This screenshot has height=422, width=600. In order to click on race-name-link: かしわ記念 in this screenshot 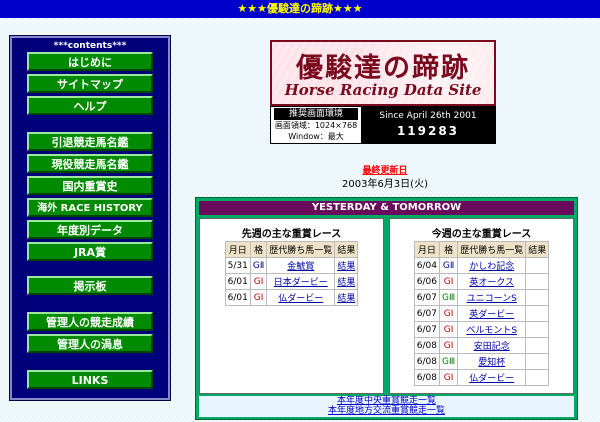, I will do `click(492, 265)`.